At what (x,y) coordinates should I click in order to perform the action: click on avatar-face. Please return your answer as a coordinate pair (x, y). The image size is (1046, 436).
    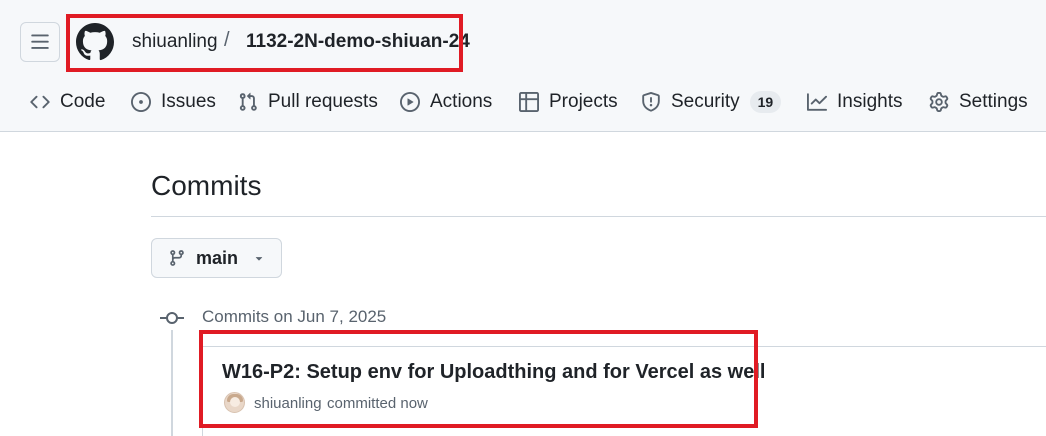
    Looking at the image, I should click on (235, 402).